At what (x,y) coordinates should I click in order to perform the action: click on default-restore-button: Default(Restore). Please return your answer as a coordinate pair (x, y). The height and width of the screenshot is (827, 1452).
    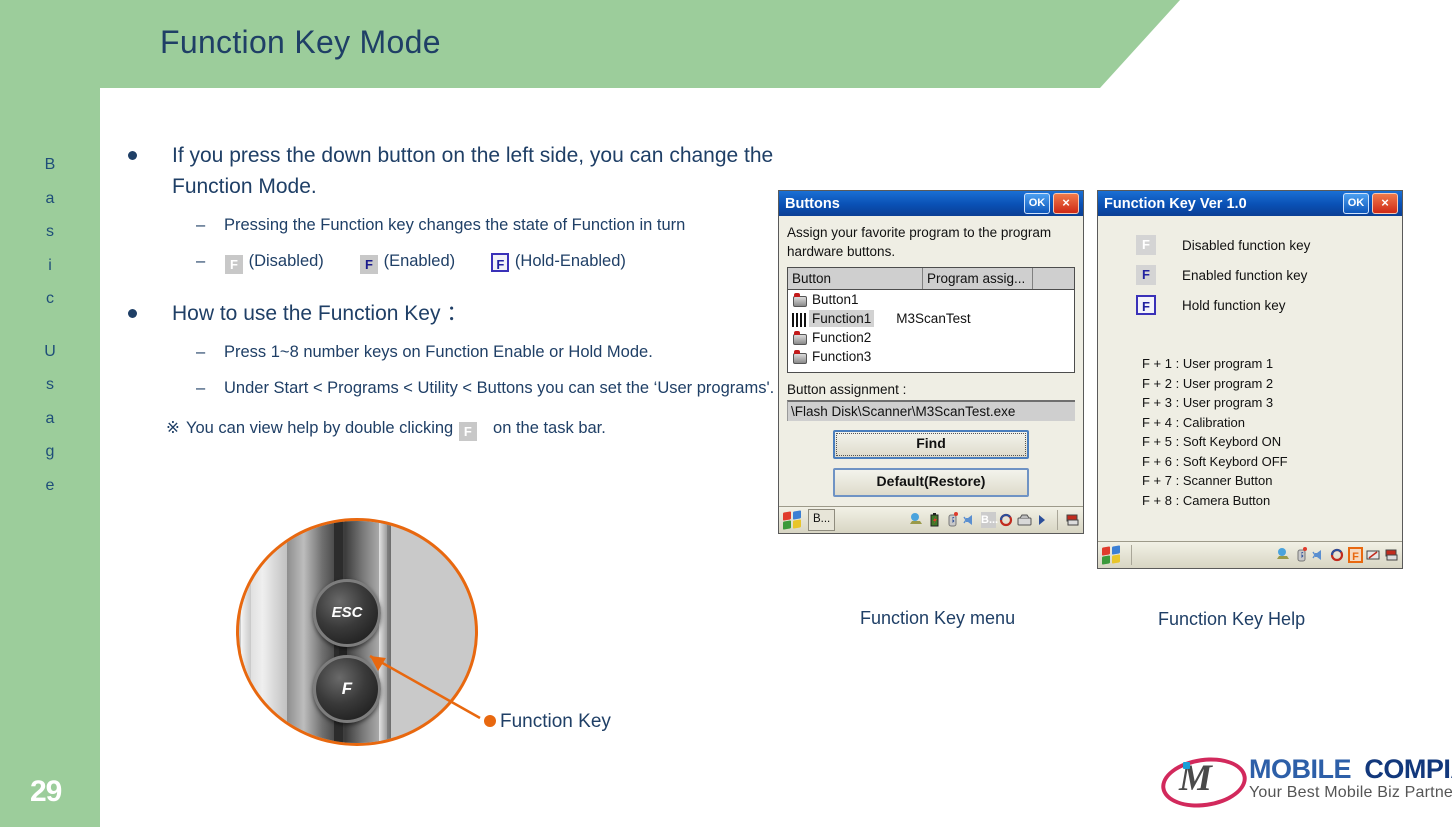
    Looking at the image, I should click on (931, 482).